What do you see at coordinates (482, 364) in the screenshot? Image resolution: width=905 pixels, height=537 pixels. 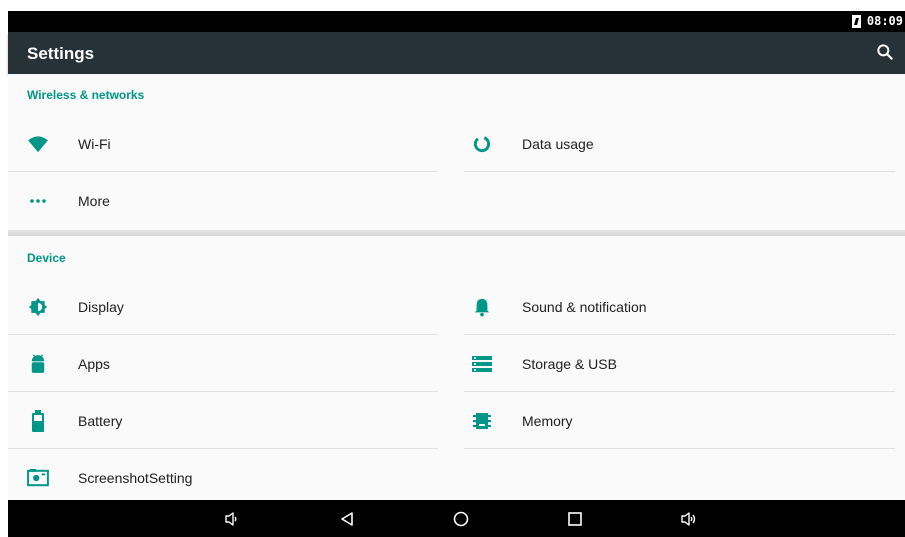 I see `storage-icon` at bounding box center [482, 364].